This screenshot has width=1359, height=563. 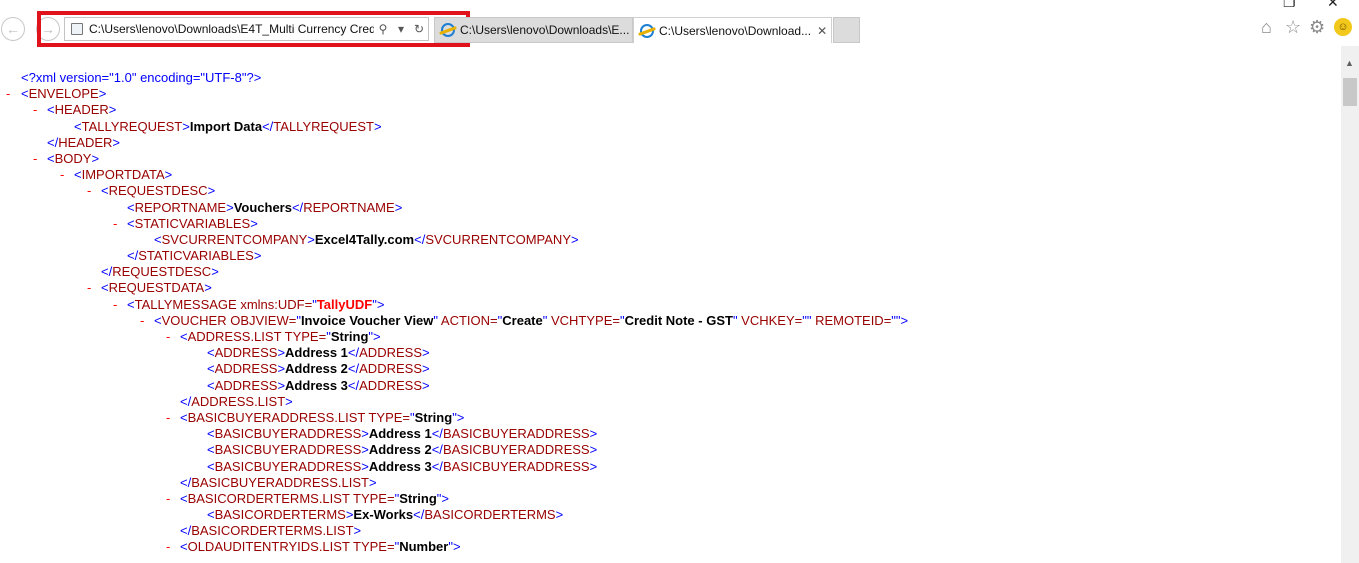 I want to click on xml-line: - <REQUESTDESC>, so click(x=151, y=191).